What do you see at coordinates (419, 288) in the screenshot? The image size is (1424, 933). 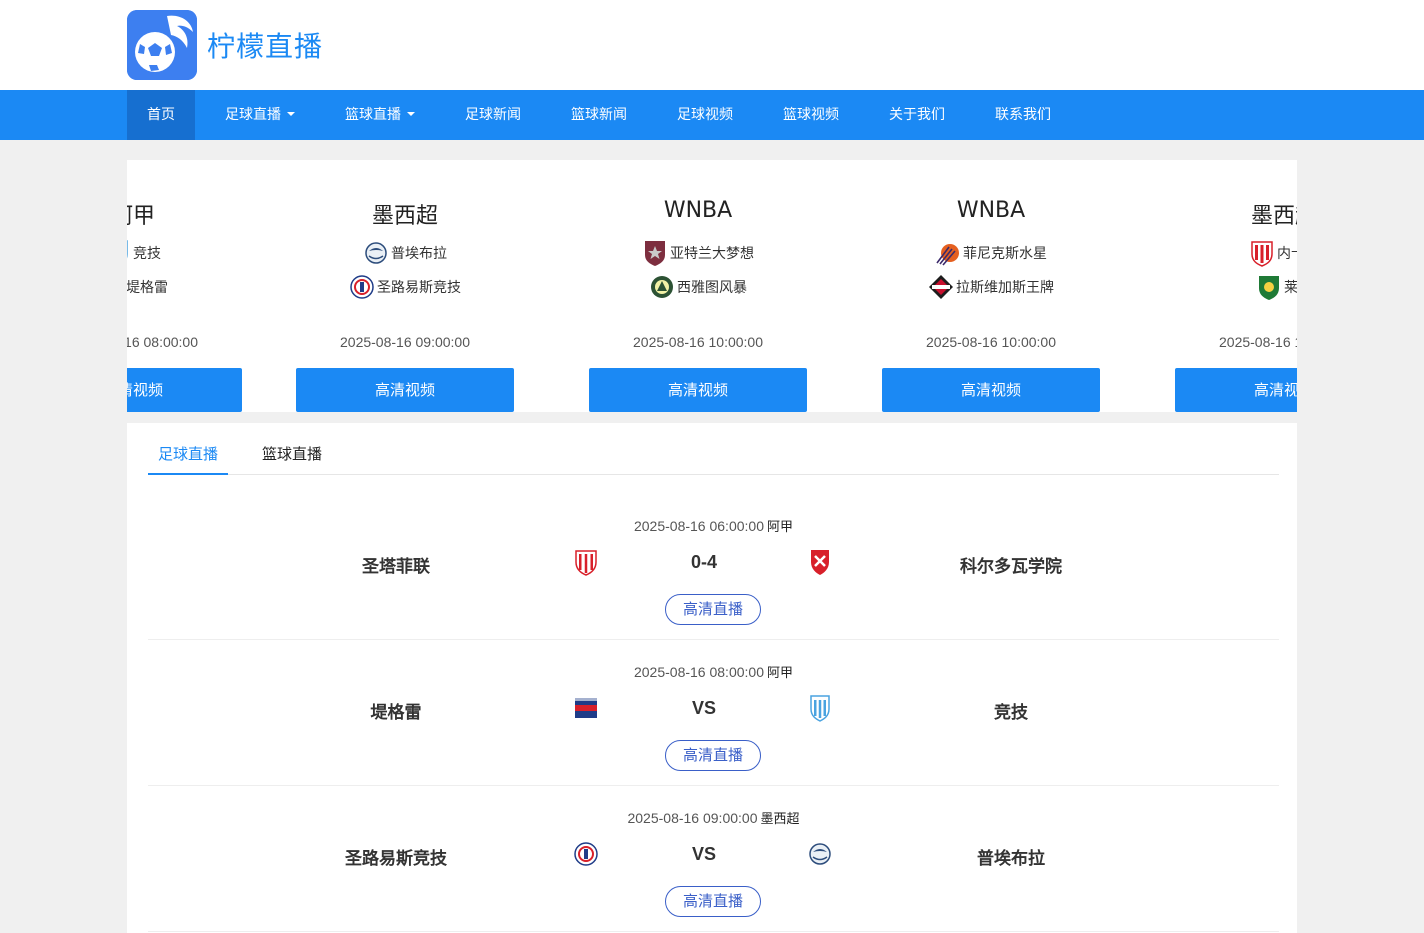 I see `team-name: 圣路易斯竞技` at bounding box center [419, 288].